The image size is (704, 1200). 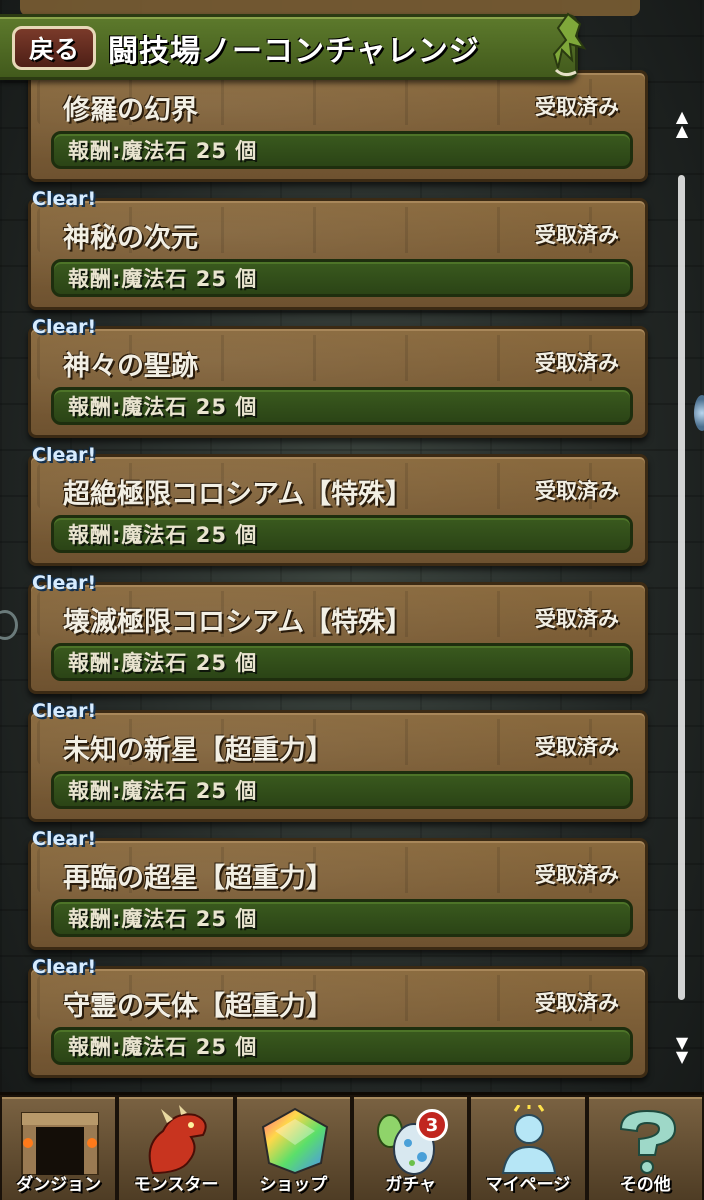 I want to click on nav-shop: ショップ, so click(x=293, y=1147).